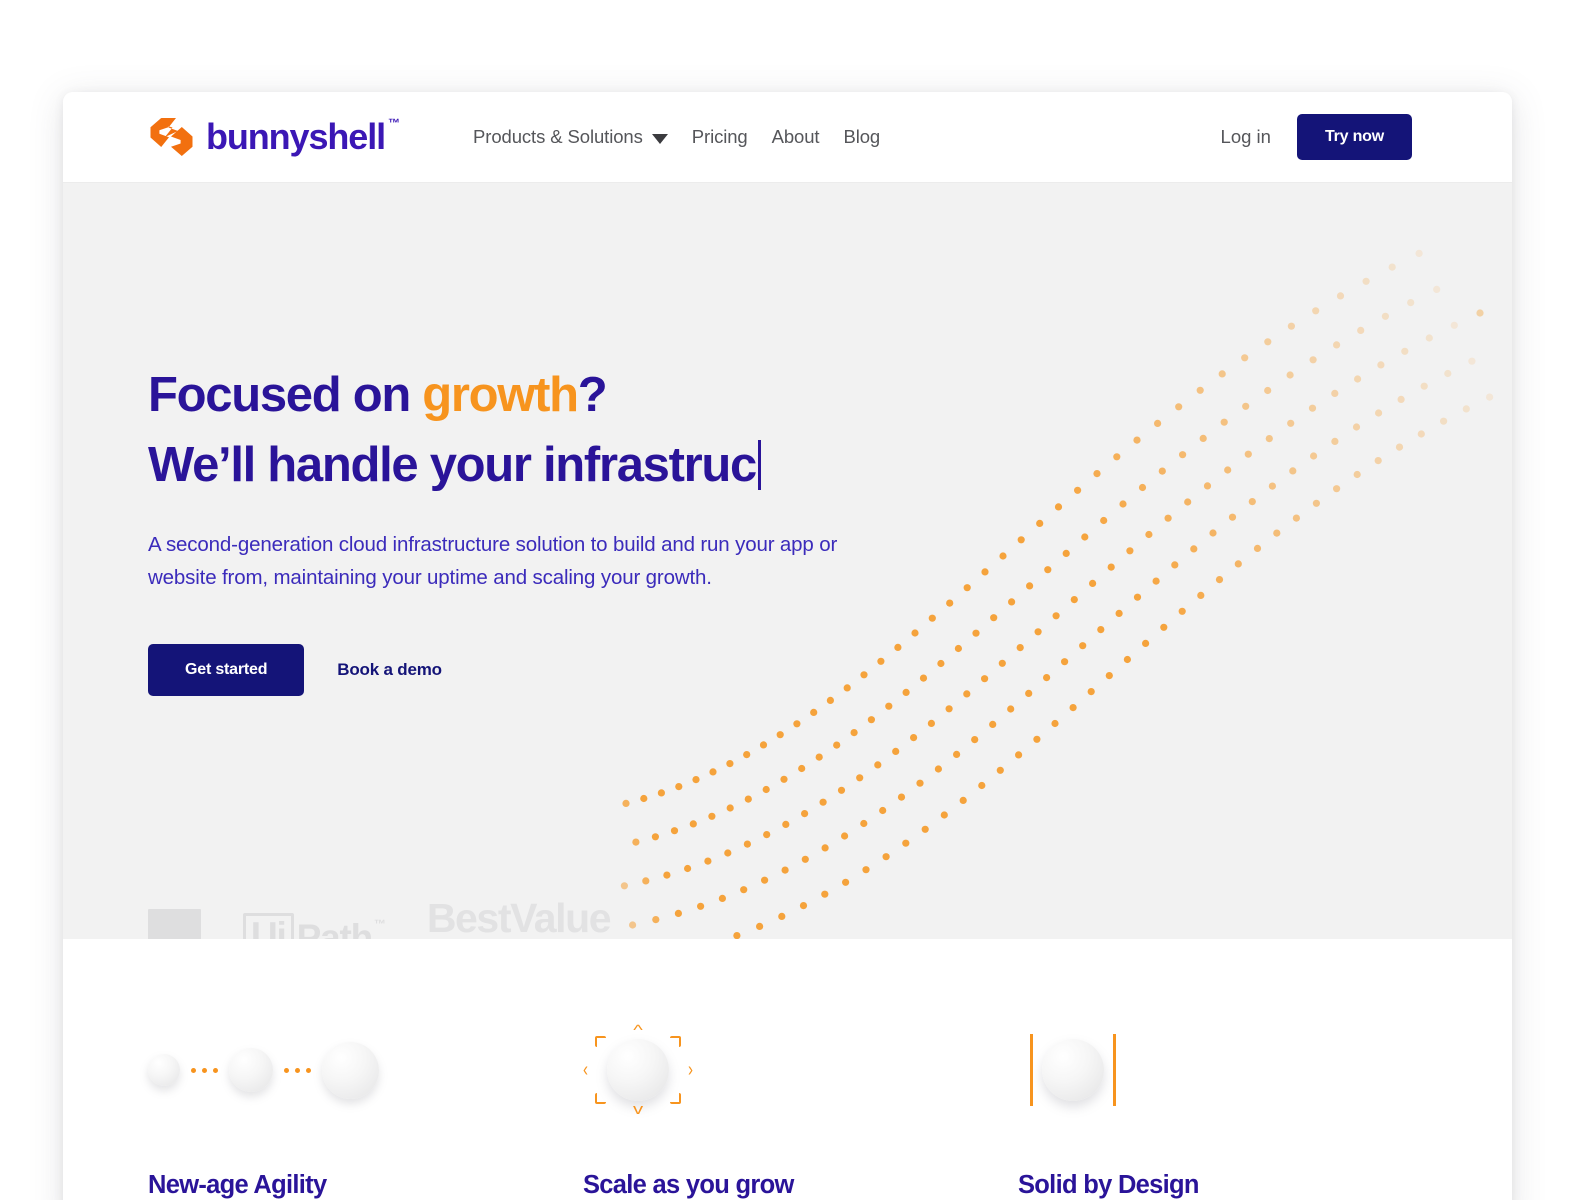  I want to click on feature-scale-as-you-grow: ^ v ‹ › Scale as you grow, so click(800, 1111).